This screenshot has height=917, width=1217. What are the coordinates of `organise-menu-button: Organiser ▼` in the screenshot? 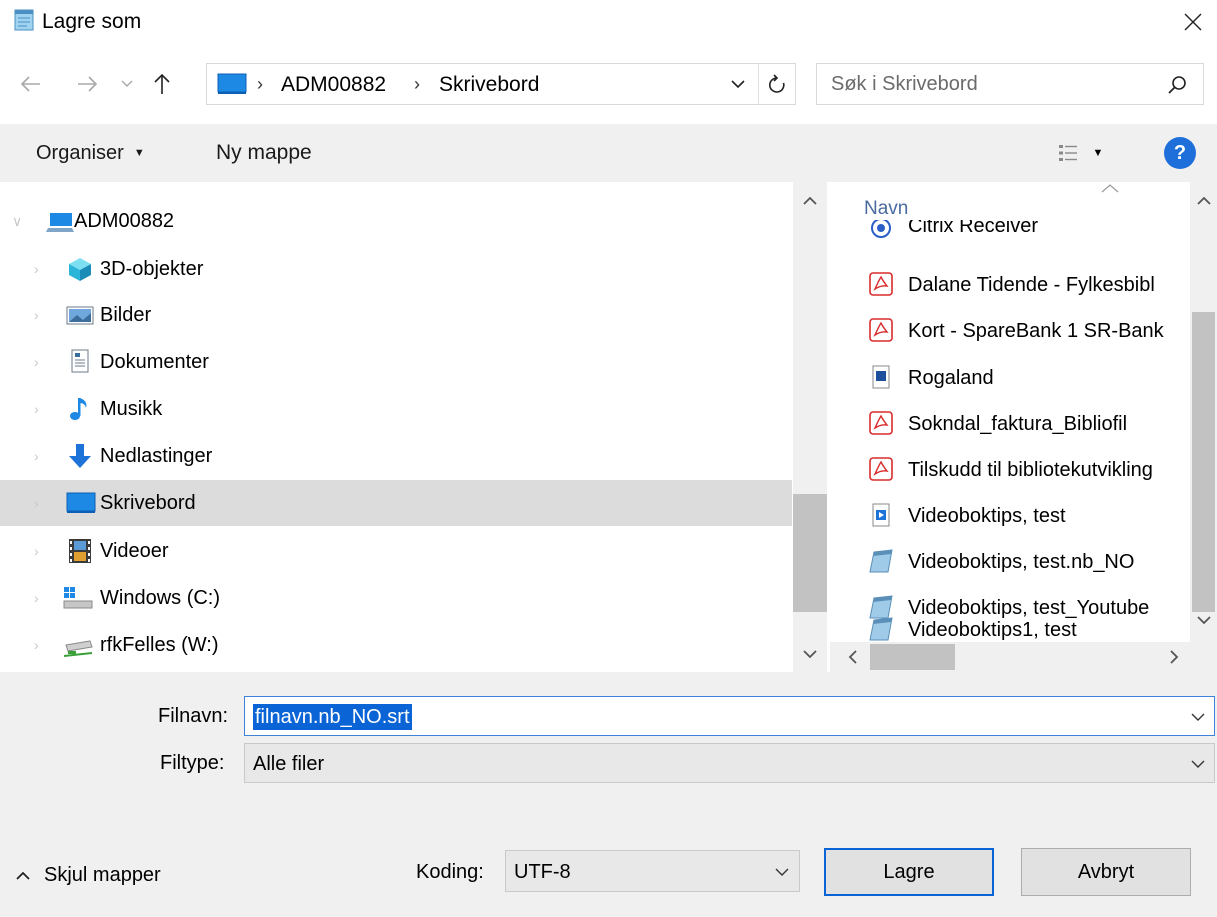 It's located at (90, 153).